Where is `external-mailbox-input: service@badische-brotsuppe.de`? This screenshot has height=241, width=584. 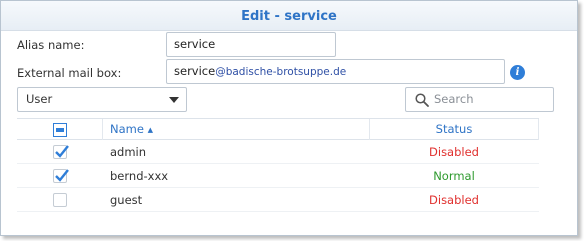 external-mailbox-input: service@badische-brotsuppe.de is located at coordinates (335, 71).